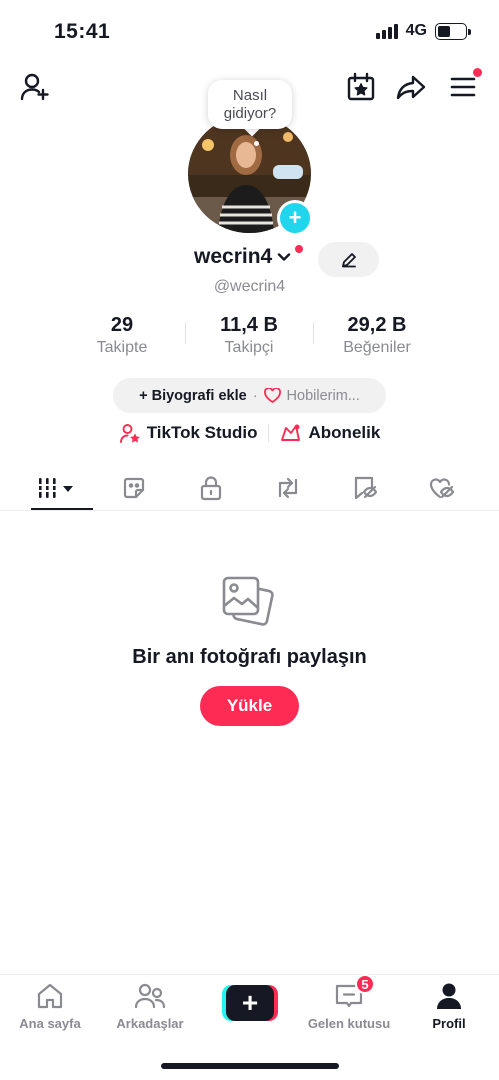 The height and width of the screenshot is (1080, 499). What do you see at coordinates (453, 31) in the screenshot?
I see `battery-icon` at bounding box center [453, 31].